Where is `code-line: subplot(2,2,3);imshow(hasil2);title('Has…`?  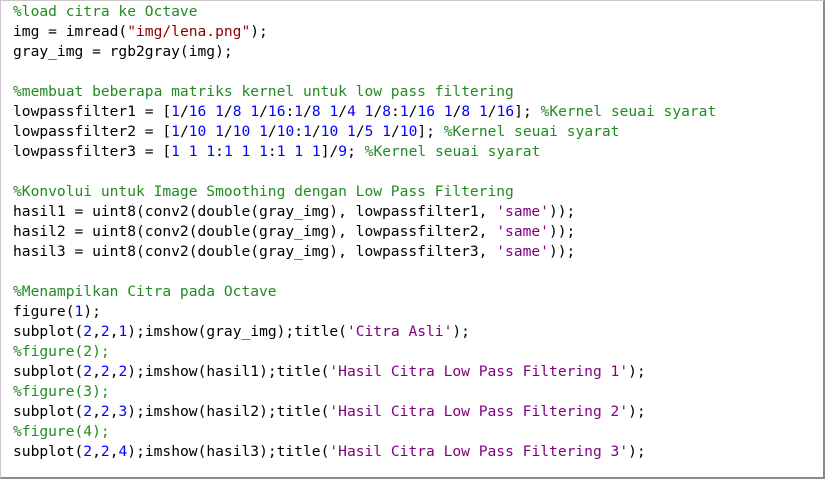
code-line: subplot(2,2,3);imshow(hasil2);title('Has… is located at coordinates (364, 412).